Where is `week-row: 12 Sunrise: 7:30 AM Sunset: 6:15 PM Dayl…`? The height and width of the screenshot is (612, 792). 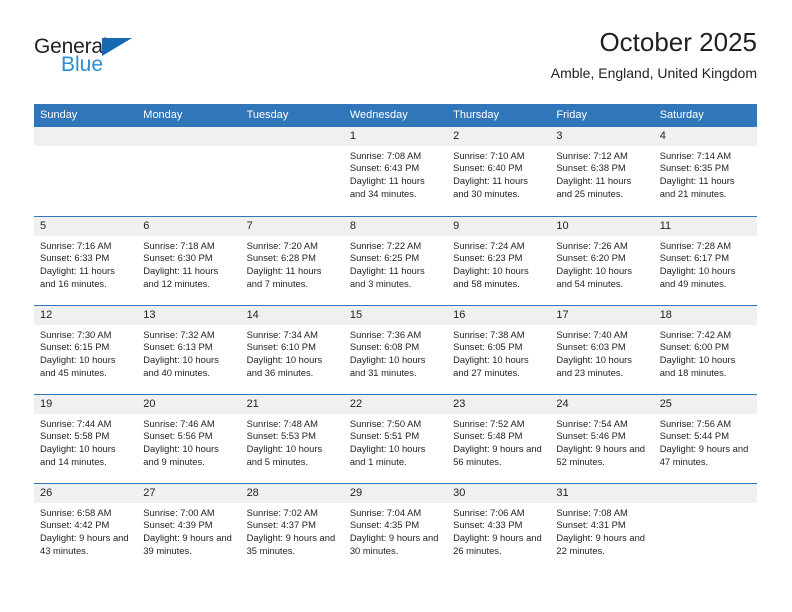 week-row: 12 Sunrise: 7:30 AM Sunset: 6:15 PM Dayl… is located at coordinates (395, 349).